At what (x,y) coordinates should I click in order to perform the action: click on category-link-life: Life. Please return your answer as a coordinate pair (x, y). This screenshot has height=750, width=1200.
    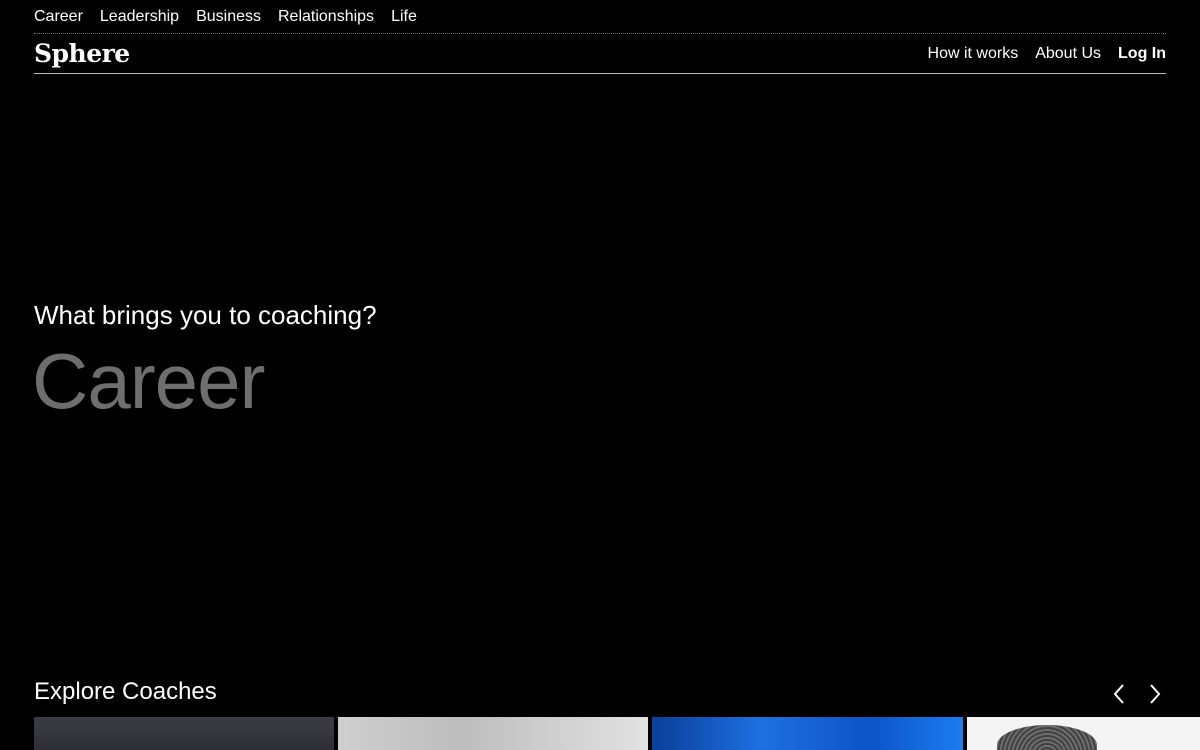
    Looking at the image, I should click on (404, 16).